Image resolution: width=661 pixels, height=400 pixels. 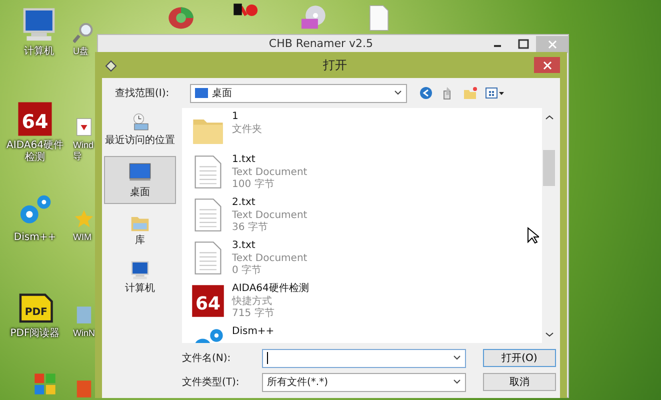 I want to click on look-in-dropdown: 桌面, so click(x=298, y=93).